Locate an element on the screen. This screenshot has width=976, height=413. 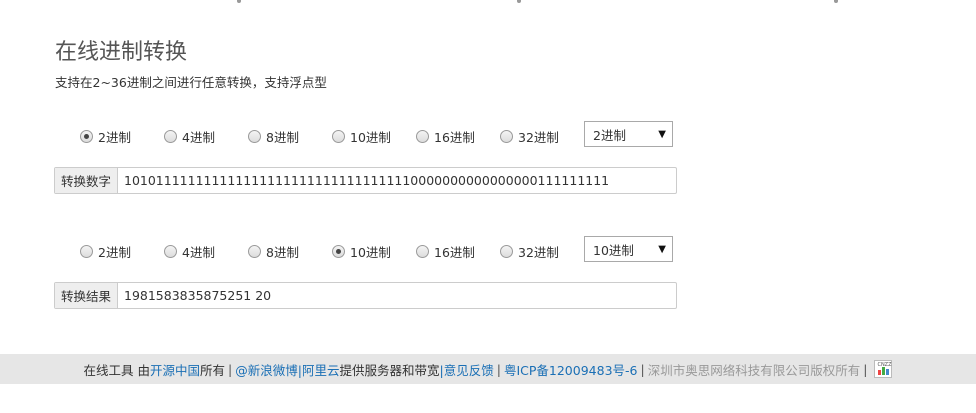
icp-link: 粤ICP备12009483号-6 is located at coordinates (571, 369).